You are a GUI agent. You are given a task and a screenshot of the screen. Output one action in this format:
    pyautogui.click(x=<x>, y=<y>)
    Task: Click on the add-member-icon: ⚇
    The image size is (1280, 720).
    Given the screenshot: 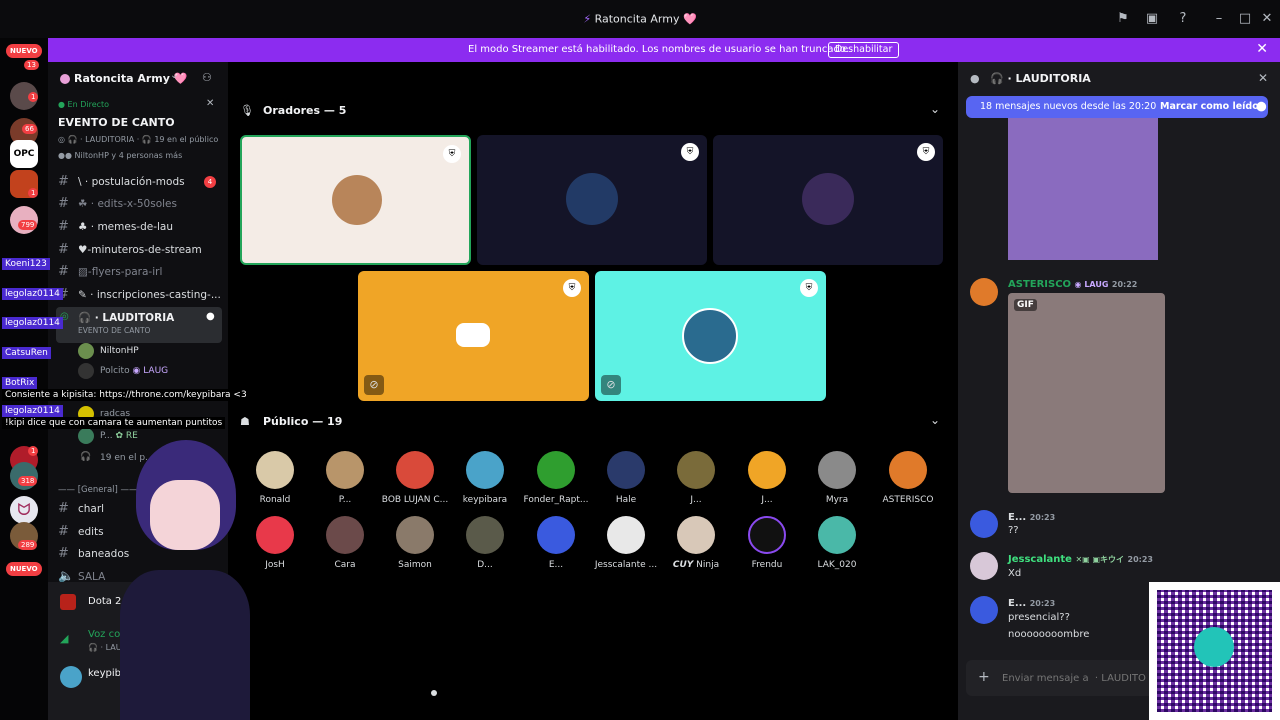 What is the action you would take?
    pyautogui.click(x=207, y=77)
    